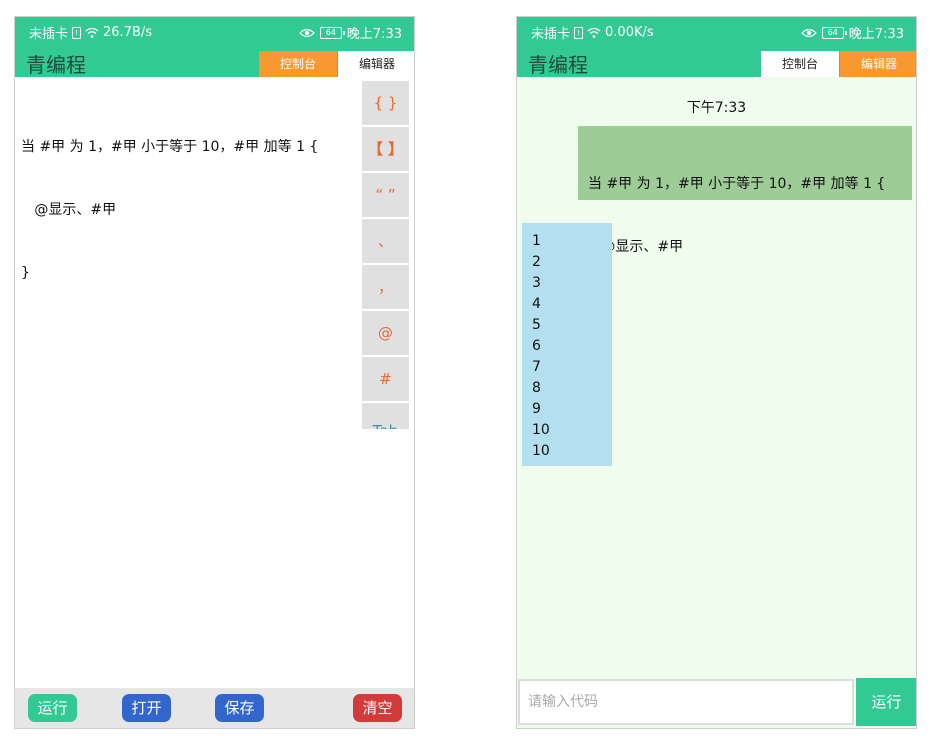 The width and height of the screenshot is (934, 746). Describe the element at coordinates (385, 287) in the screenshot. I see `quick-key-comma: ，` at that location.